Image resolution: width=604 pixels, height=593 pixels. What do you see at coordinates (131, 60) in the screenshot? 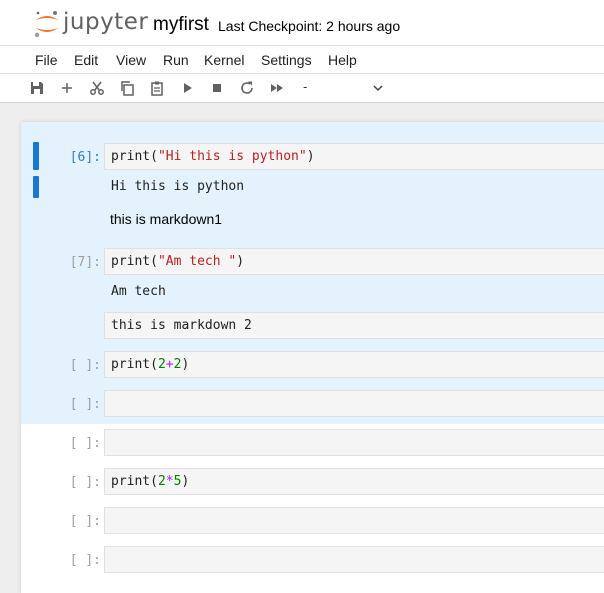
I see `menu-view: View` at bounding box center [131, 60].